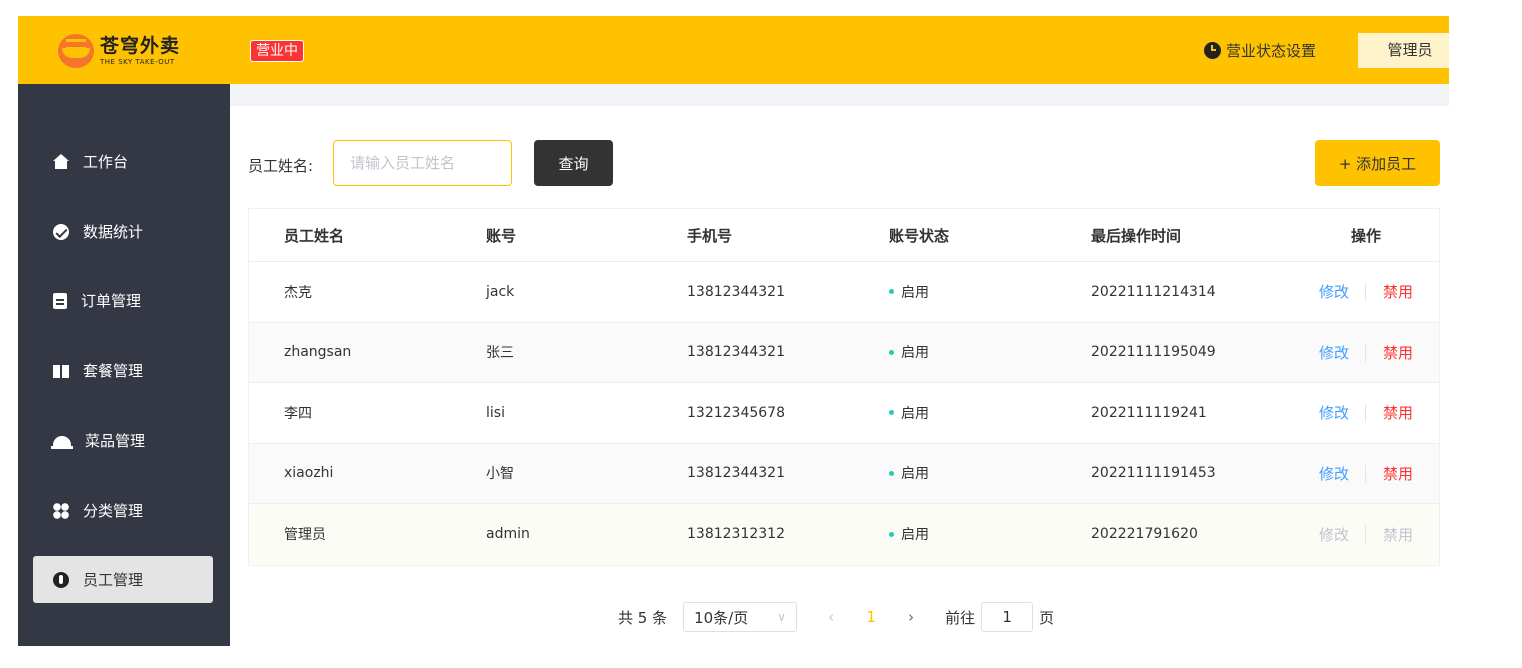  Describe the element at coordinates (298, 413) in the screenshot. I see `employee-name-cell: 李四` at that location.